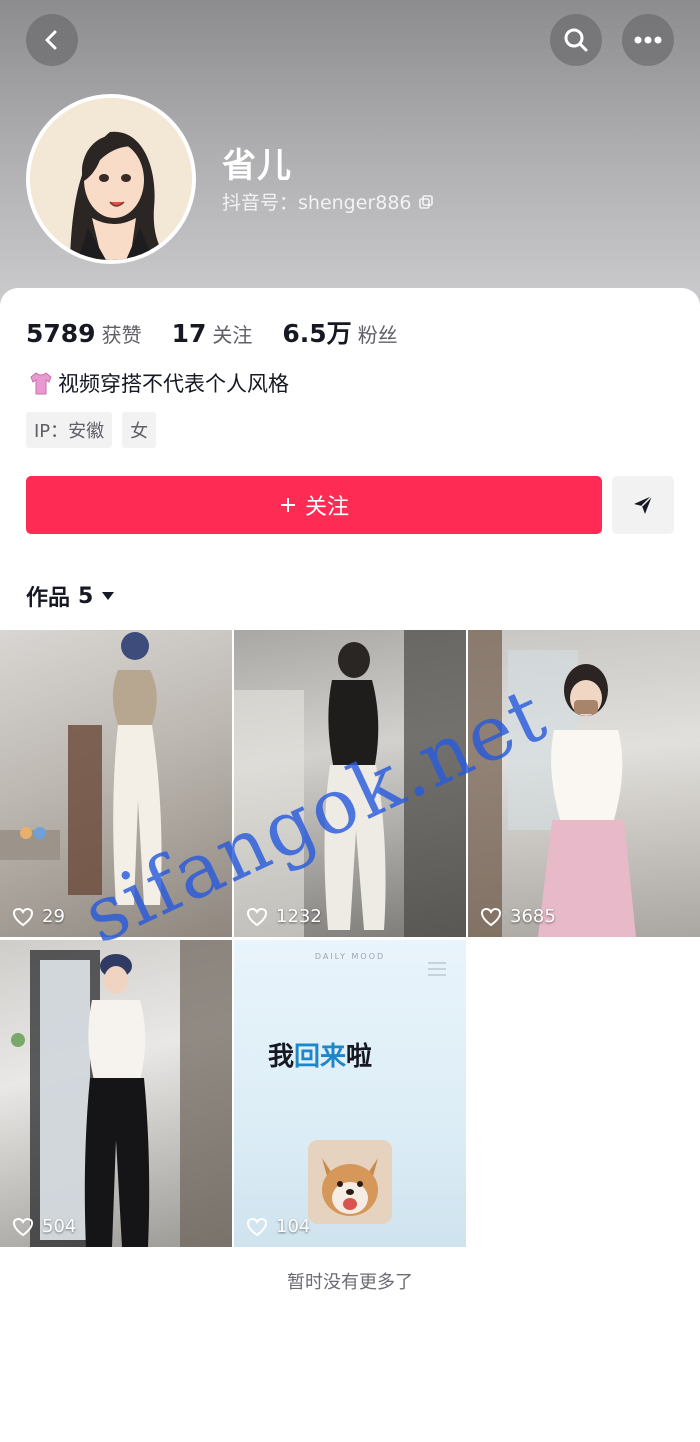  I want to click on search-button, so click(576, 40).